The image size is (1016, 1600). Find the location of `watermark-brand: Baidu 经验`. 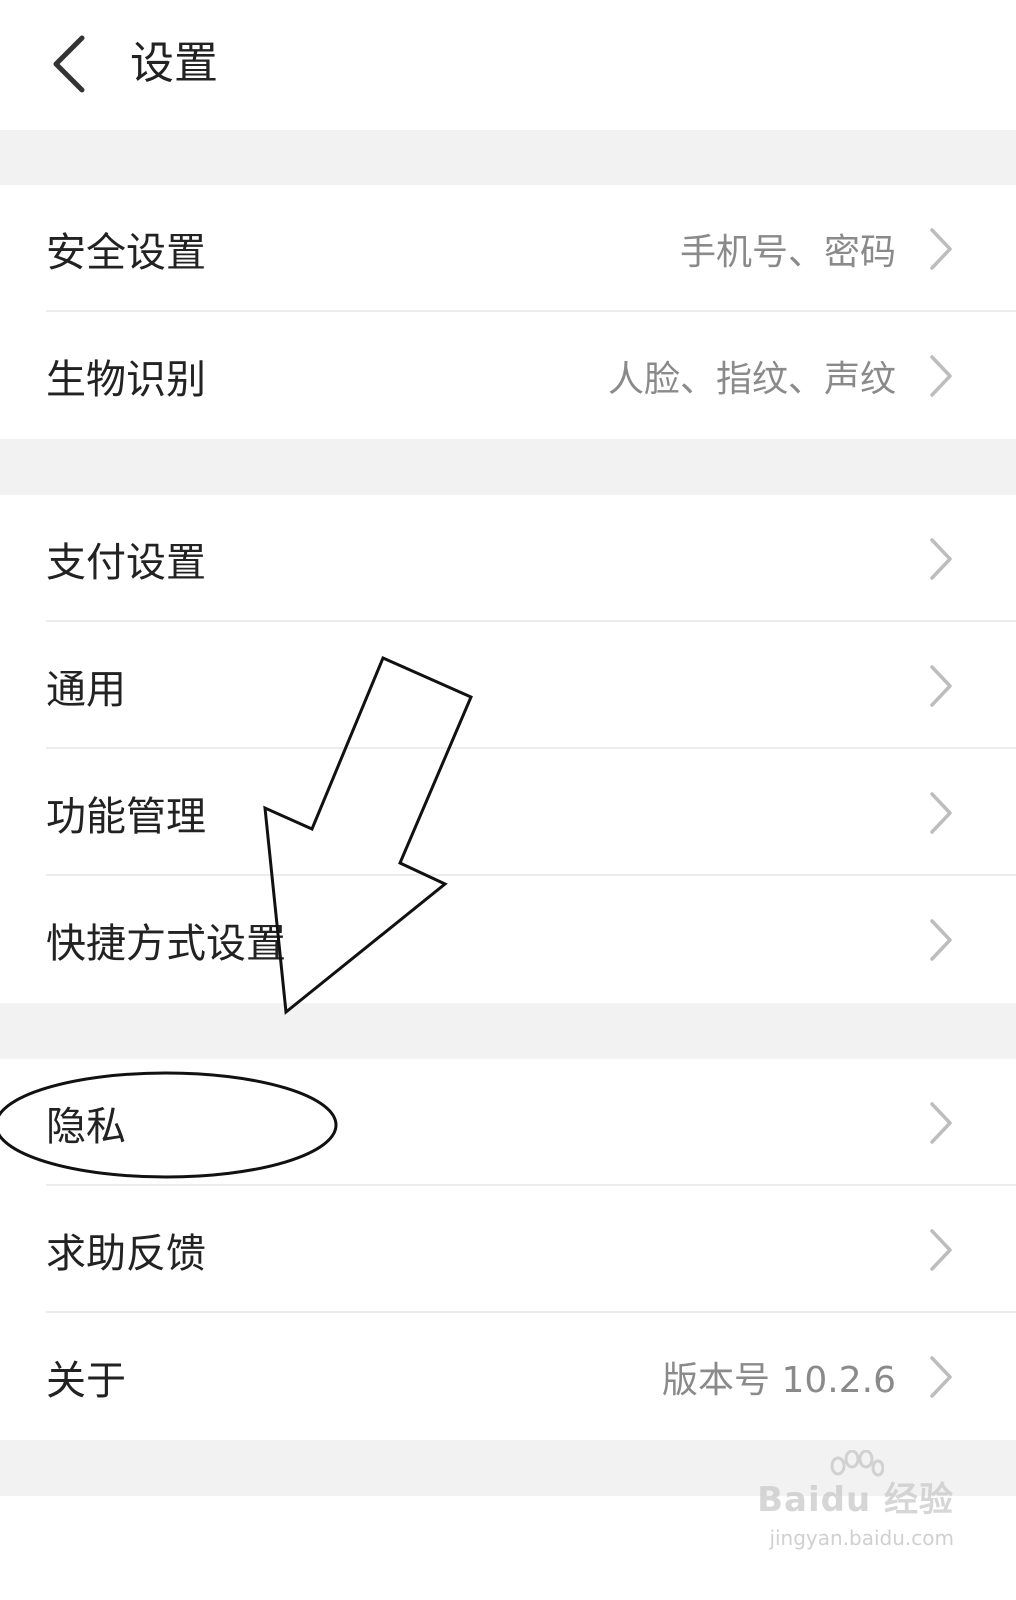

watermark-brand: Baidu 经验 is located at coordinates (855, 1500).